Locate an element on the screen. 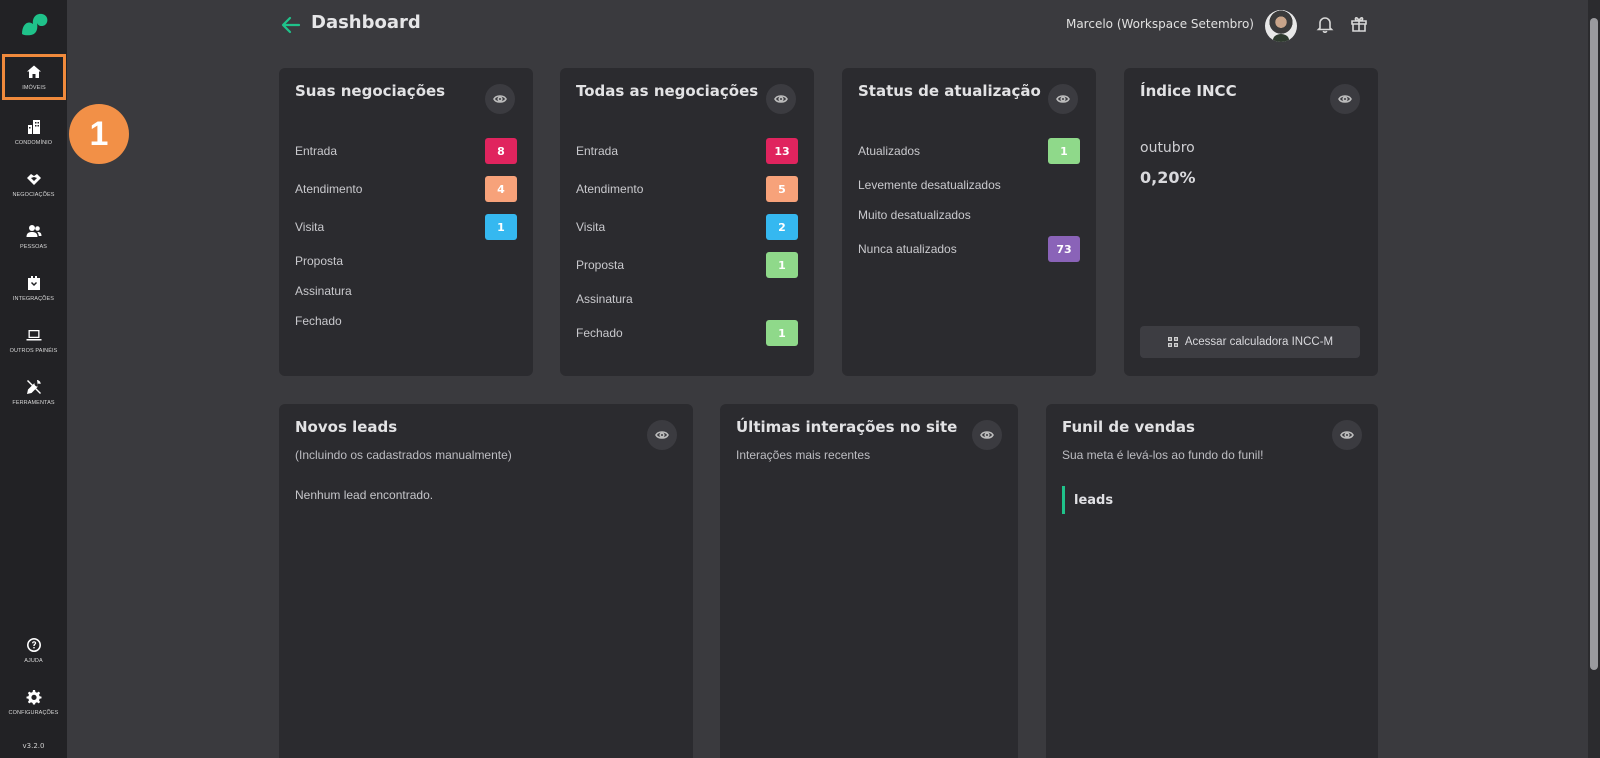 The width and height of the screenshot is (1600, 758). open-incc-calculator-button: Acessar calculadora INCC-M is located at coordinates (1250, 342).